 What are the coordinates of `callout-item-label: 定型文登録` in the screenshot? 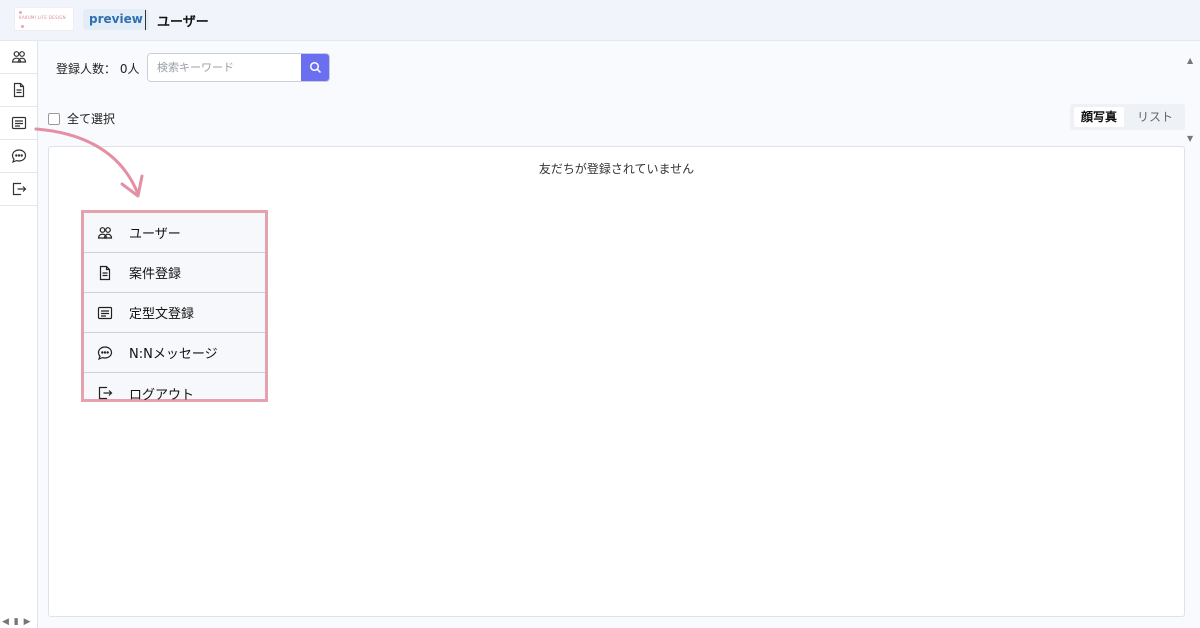 It's located at (162, 314).